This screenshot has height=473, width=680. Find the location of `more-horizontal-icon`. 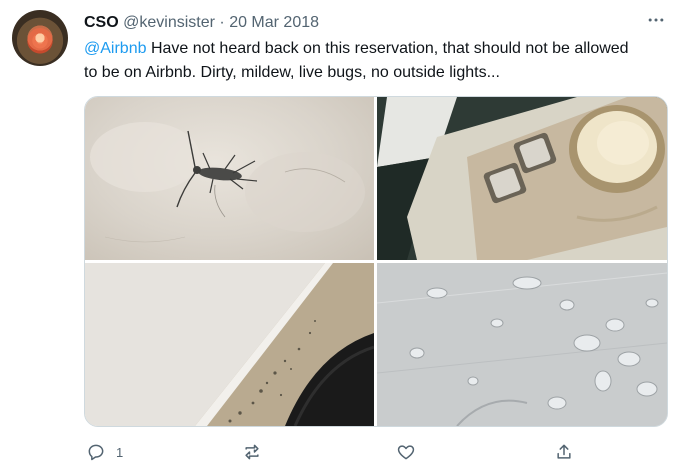

more-horizontal-icon is located at coordinates (656, 20).